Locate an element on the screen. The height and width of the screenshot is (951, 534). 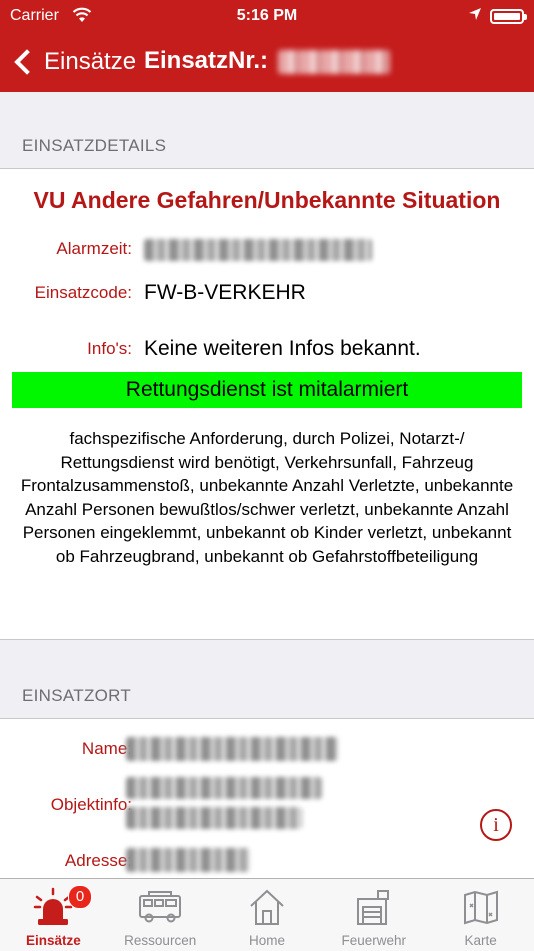
clock: 5:16 PM is located at coordinates (267, 15).